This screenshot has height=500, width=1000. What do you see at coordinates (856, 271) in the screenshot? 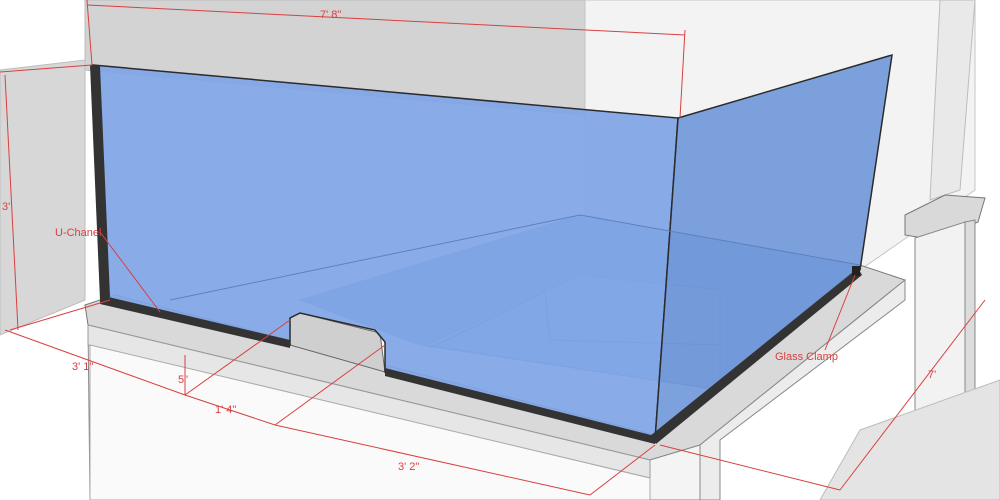
I see `glass-clamp-block` at bounding box center [856, 271].